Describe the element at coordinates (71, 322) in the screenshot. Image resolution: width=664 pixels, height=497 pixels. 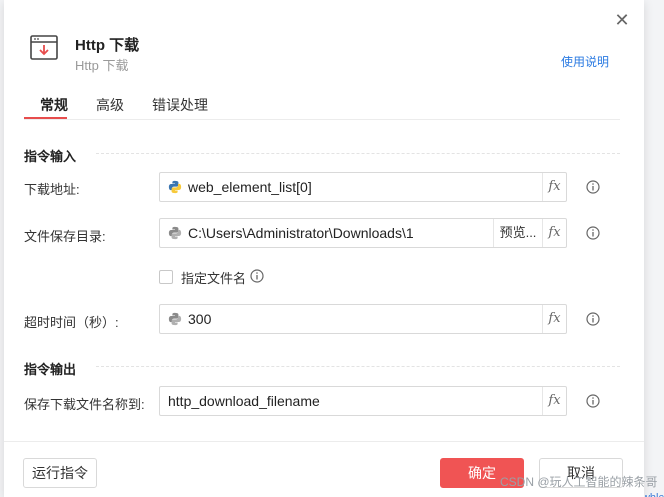
I see `timeout-label: 超时时间（秒）:` at that location.